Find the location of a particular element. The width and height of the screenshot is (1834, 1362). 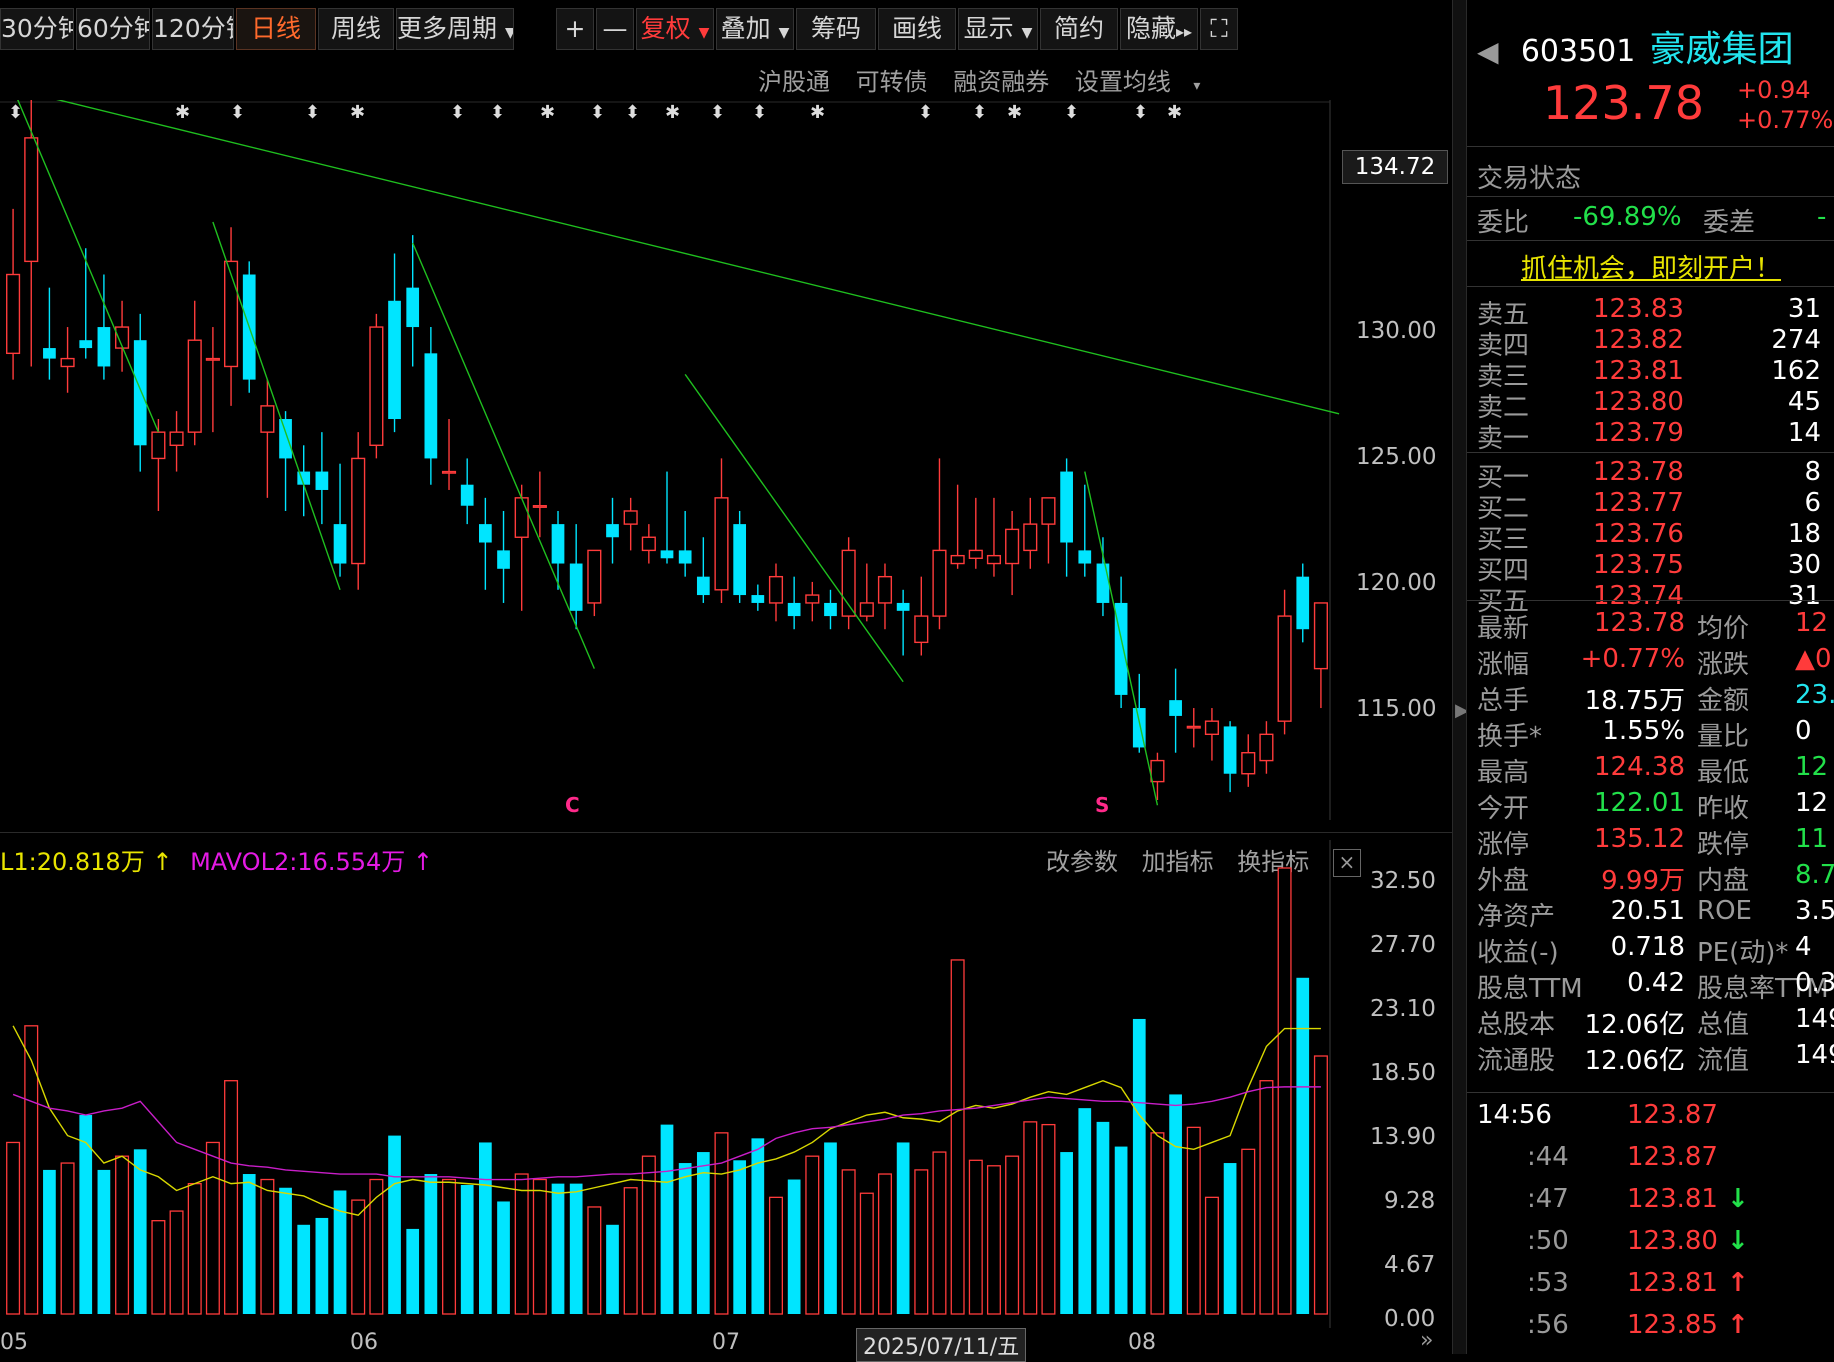

period-120min-button: 120分钟 is located at coordinates (193, 29).